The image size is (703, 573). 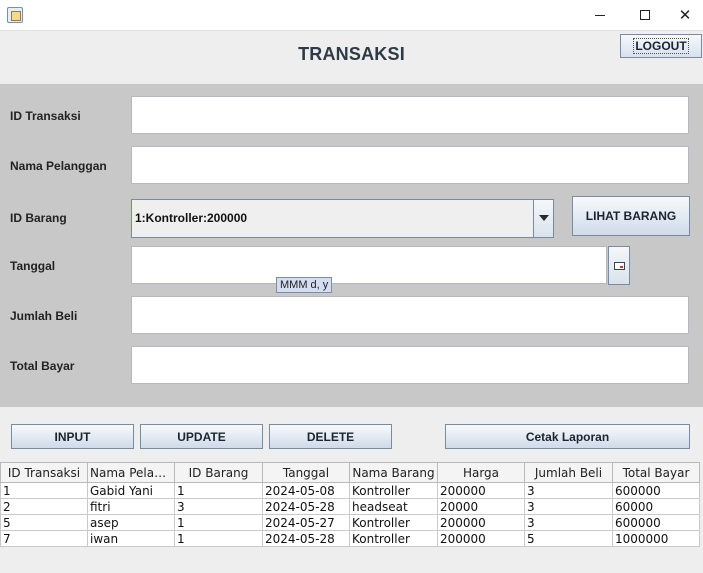 I want to click on total-bayar-field, so click(x=410, y=365).